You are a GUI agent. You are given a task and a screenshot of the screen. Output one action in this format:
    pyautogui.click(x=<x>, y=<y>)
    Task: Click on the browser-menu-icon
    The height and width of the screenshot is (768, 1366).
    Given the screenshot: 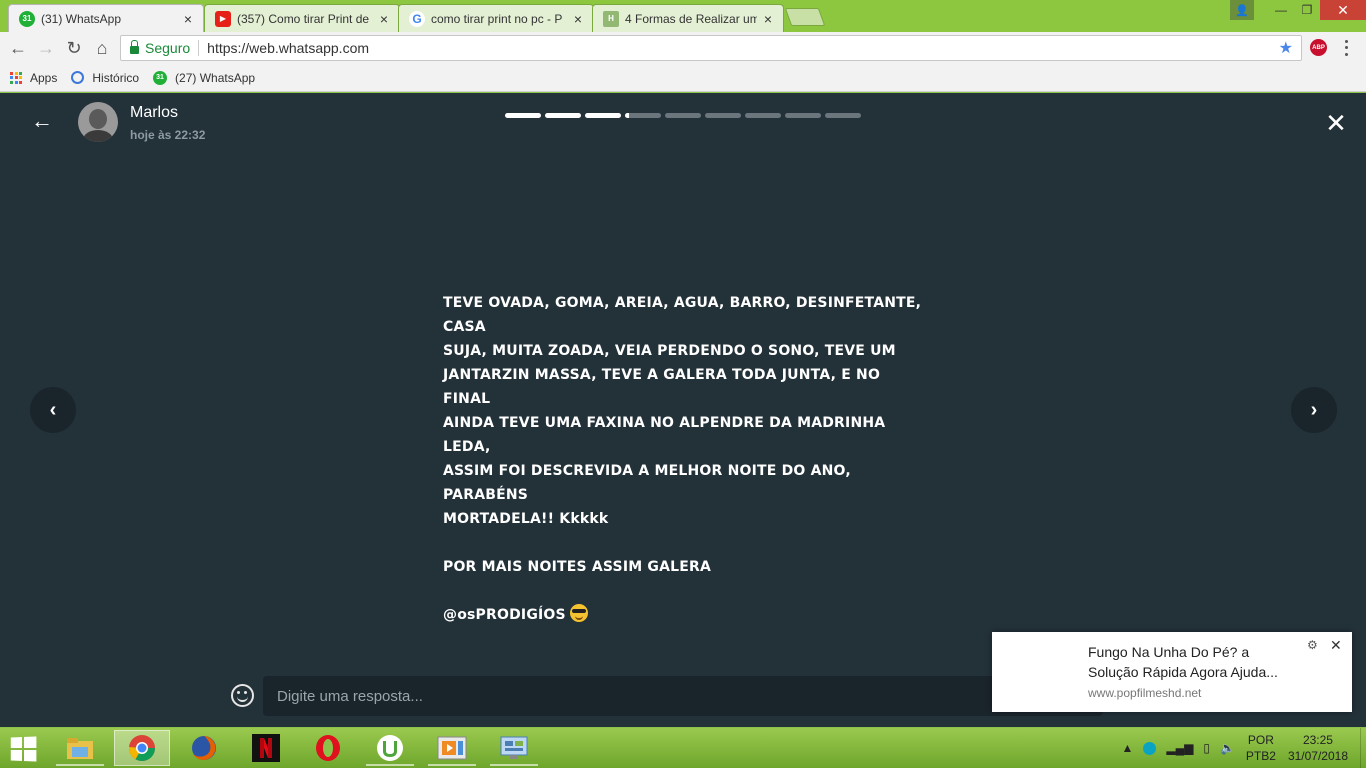 What is the action you would take?
    pyautogui.click(x=1346, y=48)
    